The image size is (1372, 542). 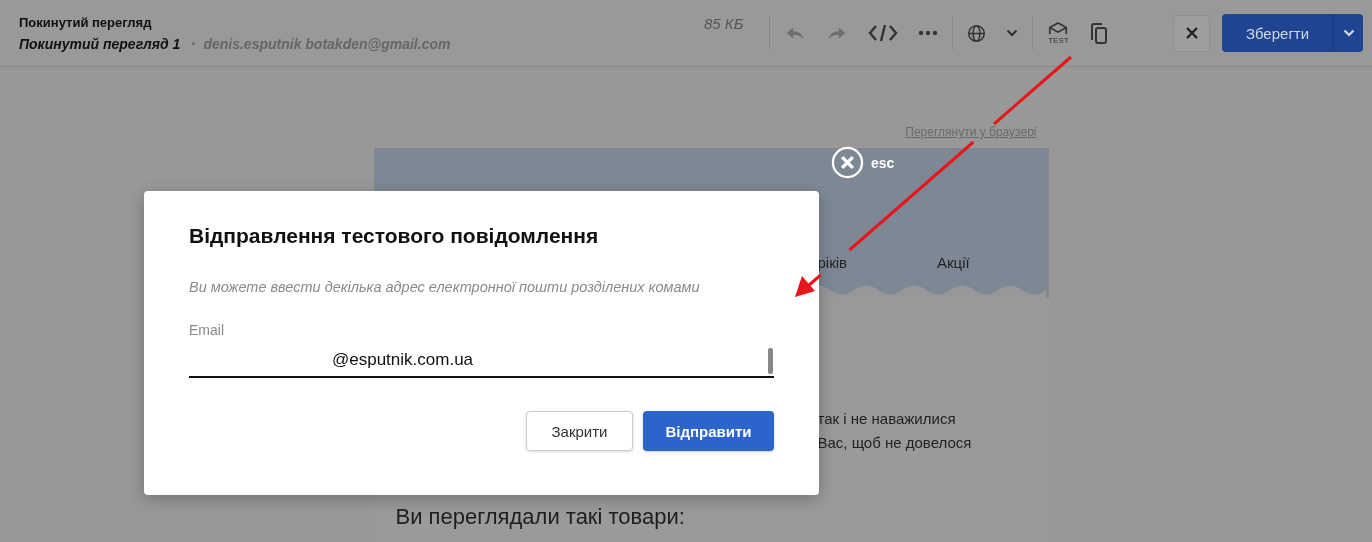 What do you see at coordinates (100, 43) in the screenshot?
I see `document-subtitle: Покинутий перегляд 1` at bounding box center [100, 43].